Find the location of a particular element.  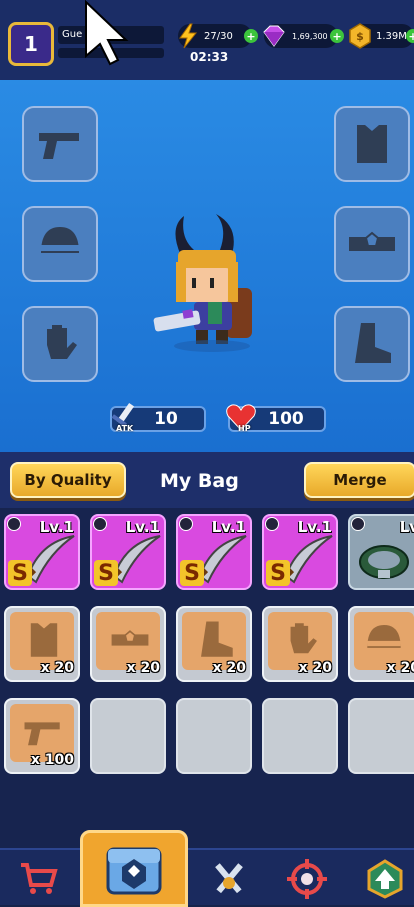

top-hud: 1 Gue 27/30 + 1,69,300 + $ 1.39M + 02:33 is located at coordinates (207, 40).